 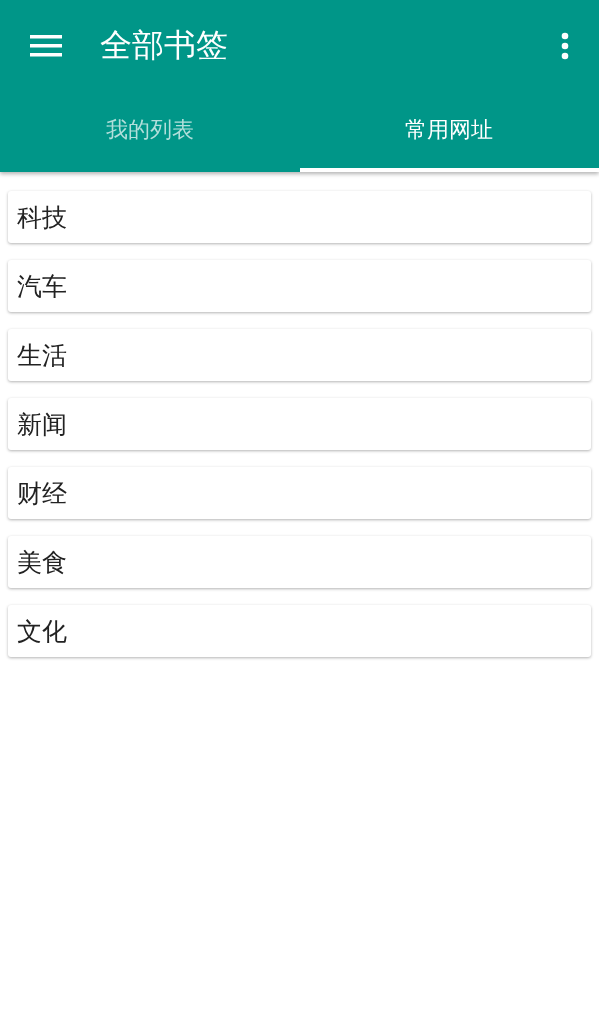 I want to click on menu-icon, so click(x=46, y=46).